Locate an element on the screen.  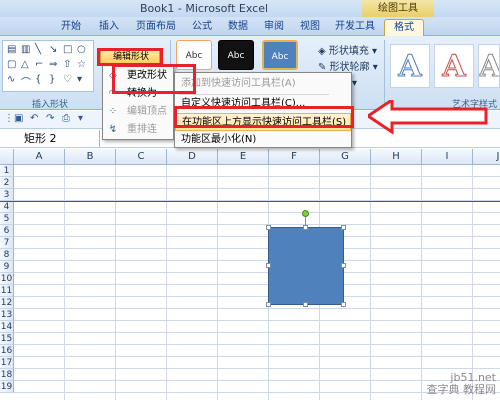
wordart-style-gray: A is located at coordinates (489, 66).